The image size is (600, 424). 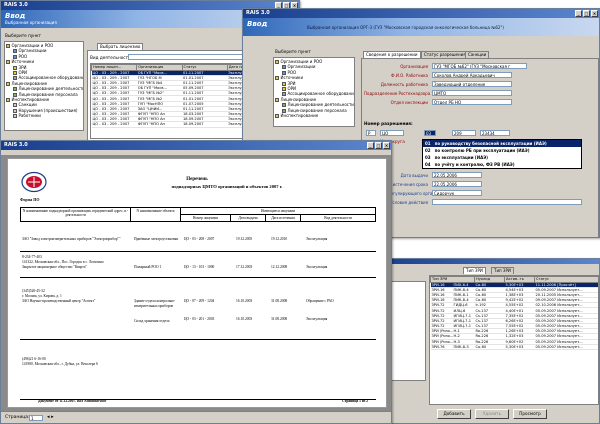 I want to click on field-label: Отдел инспекции, so click(x=409, y=102).